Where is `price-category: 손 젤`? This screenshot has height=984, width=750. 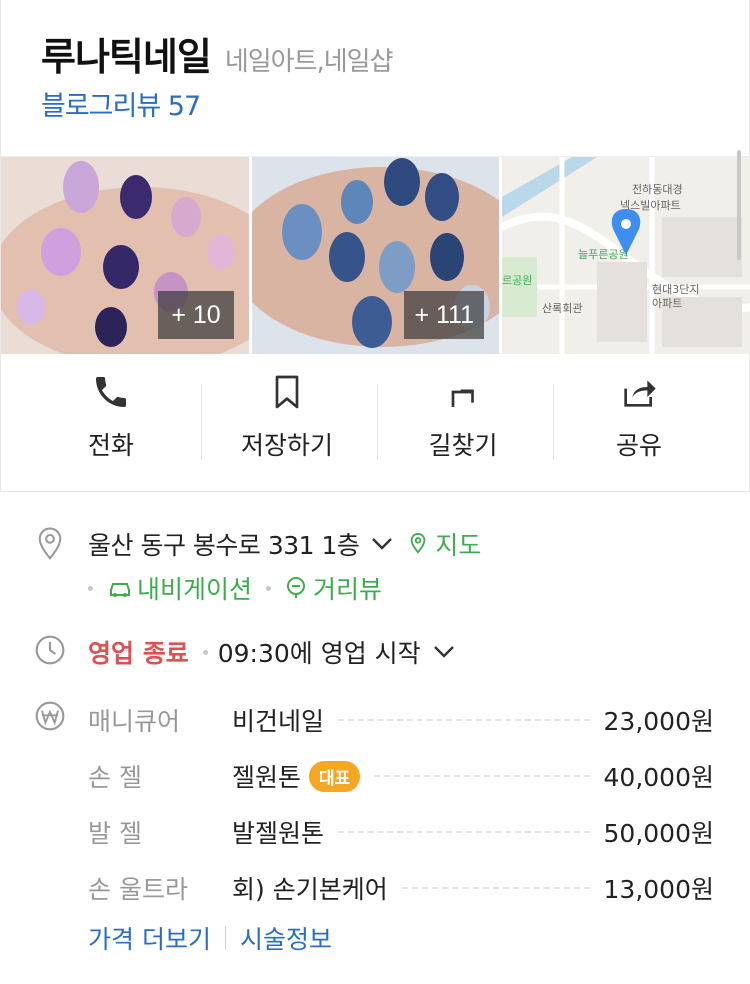
price-category: 손 젤 is located at coordinates (115, 777).